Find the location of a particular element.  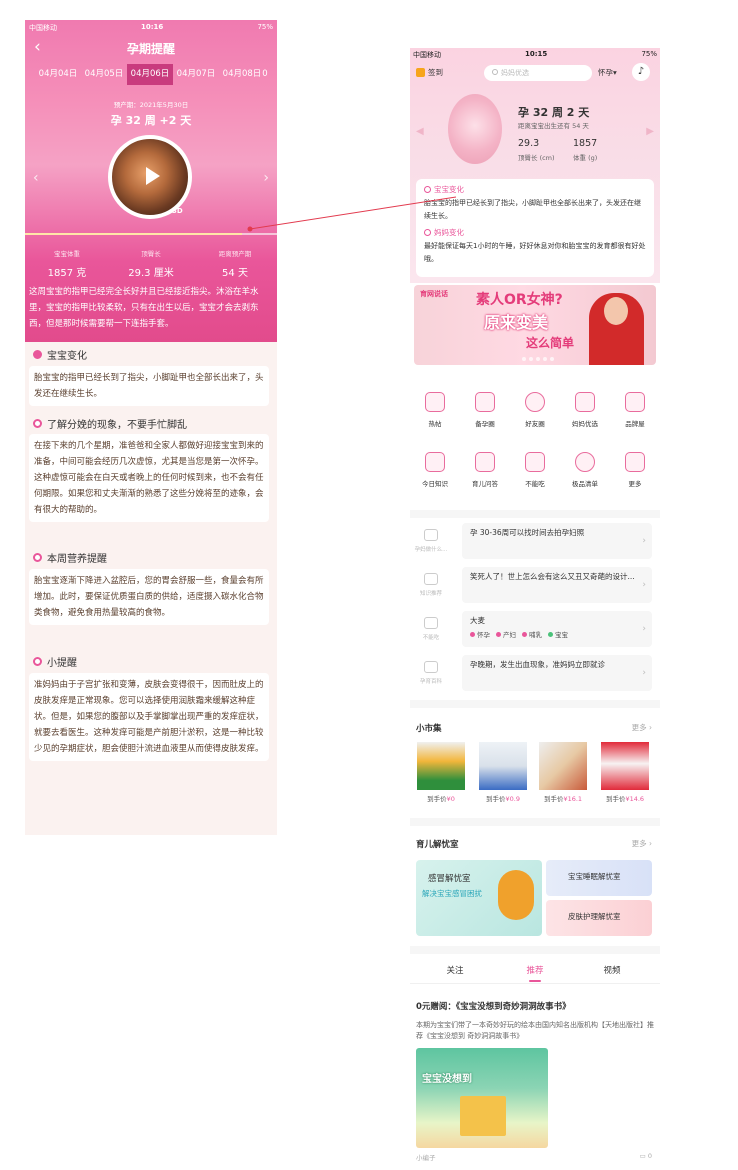

prev-arrow-icon: ‹ is located at coordinates (36, 178).